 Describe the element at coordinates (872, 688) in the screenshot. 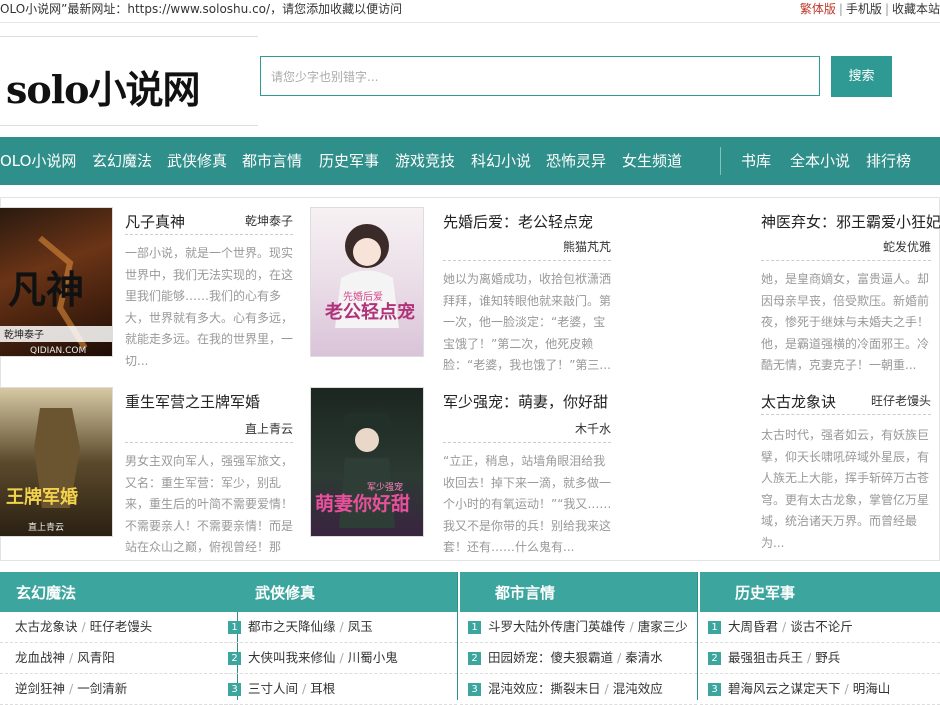

I see `book-author: 明海山` at that location.